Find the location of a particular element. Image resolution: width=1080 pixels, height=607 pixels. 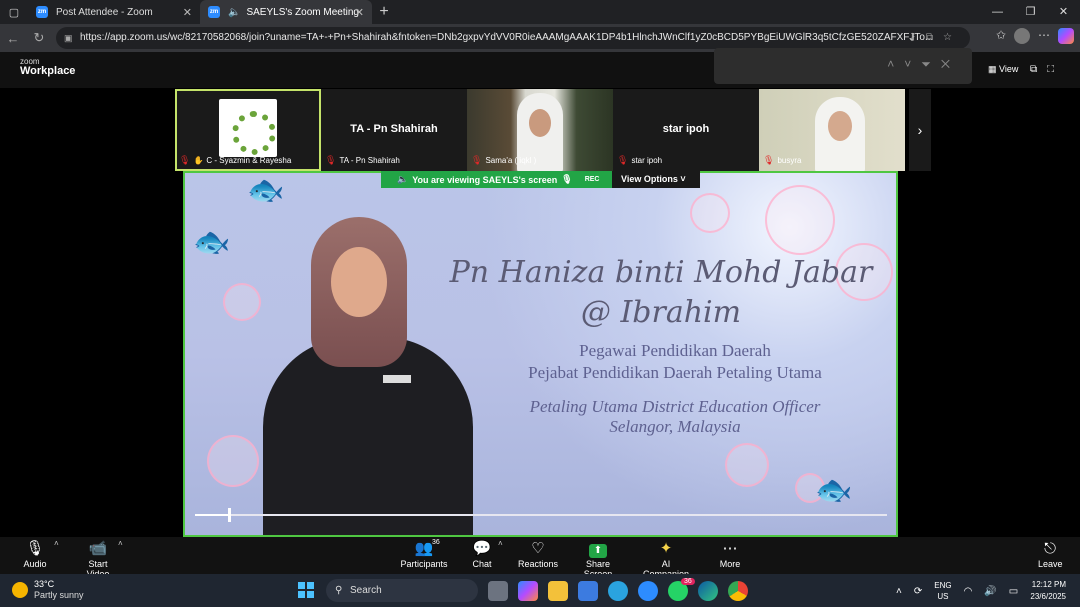

participant-tile: 🎙 busyra is located at coordinates (832, 130).